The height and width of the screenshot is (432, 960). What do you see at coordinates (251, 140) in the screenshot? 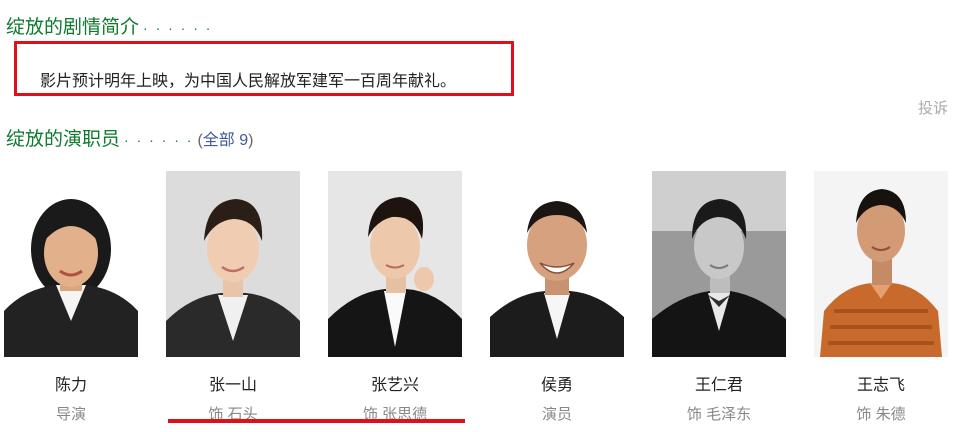
I see `paren-close: )` at bounding box center [251, 140].